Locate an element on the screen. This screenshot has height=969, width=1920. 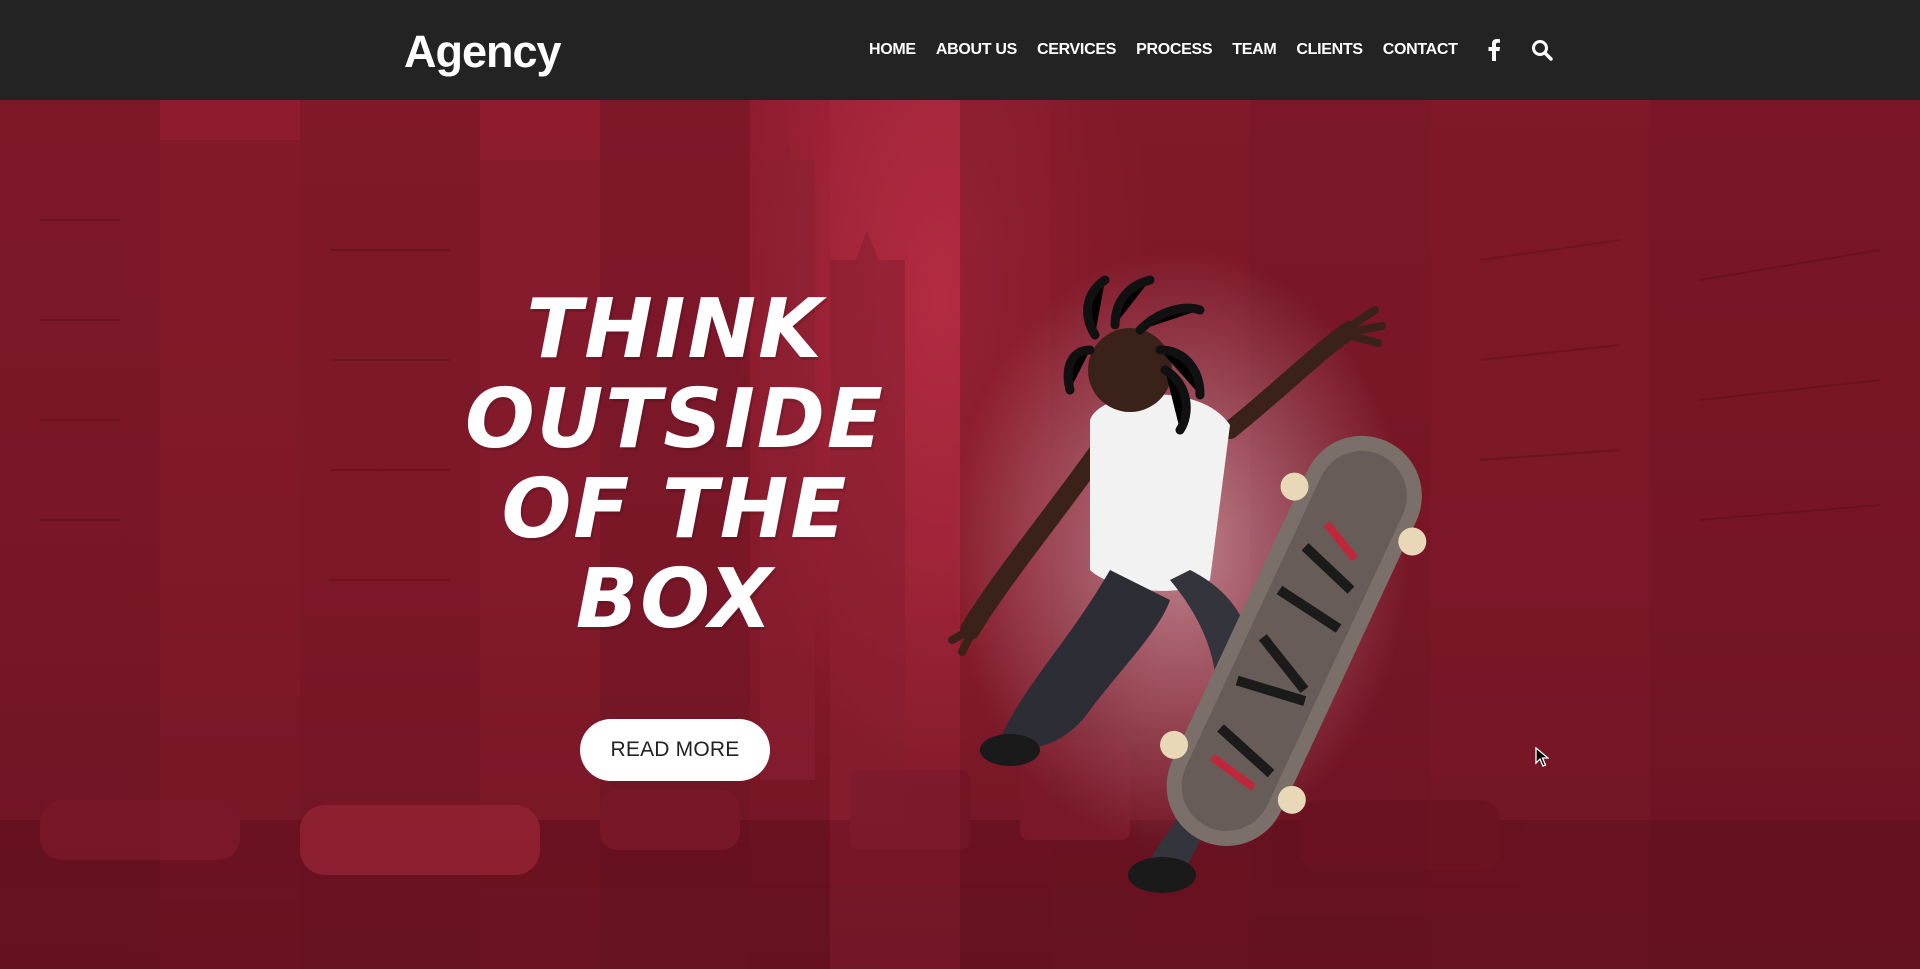
nav-clients: CLIENTS is located at coordinates (1329, 50).